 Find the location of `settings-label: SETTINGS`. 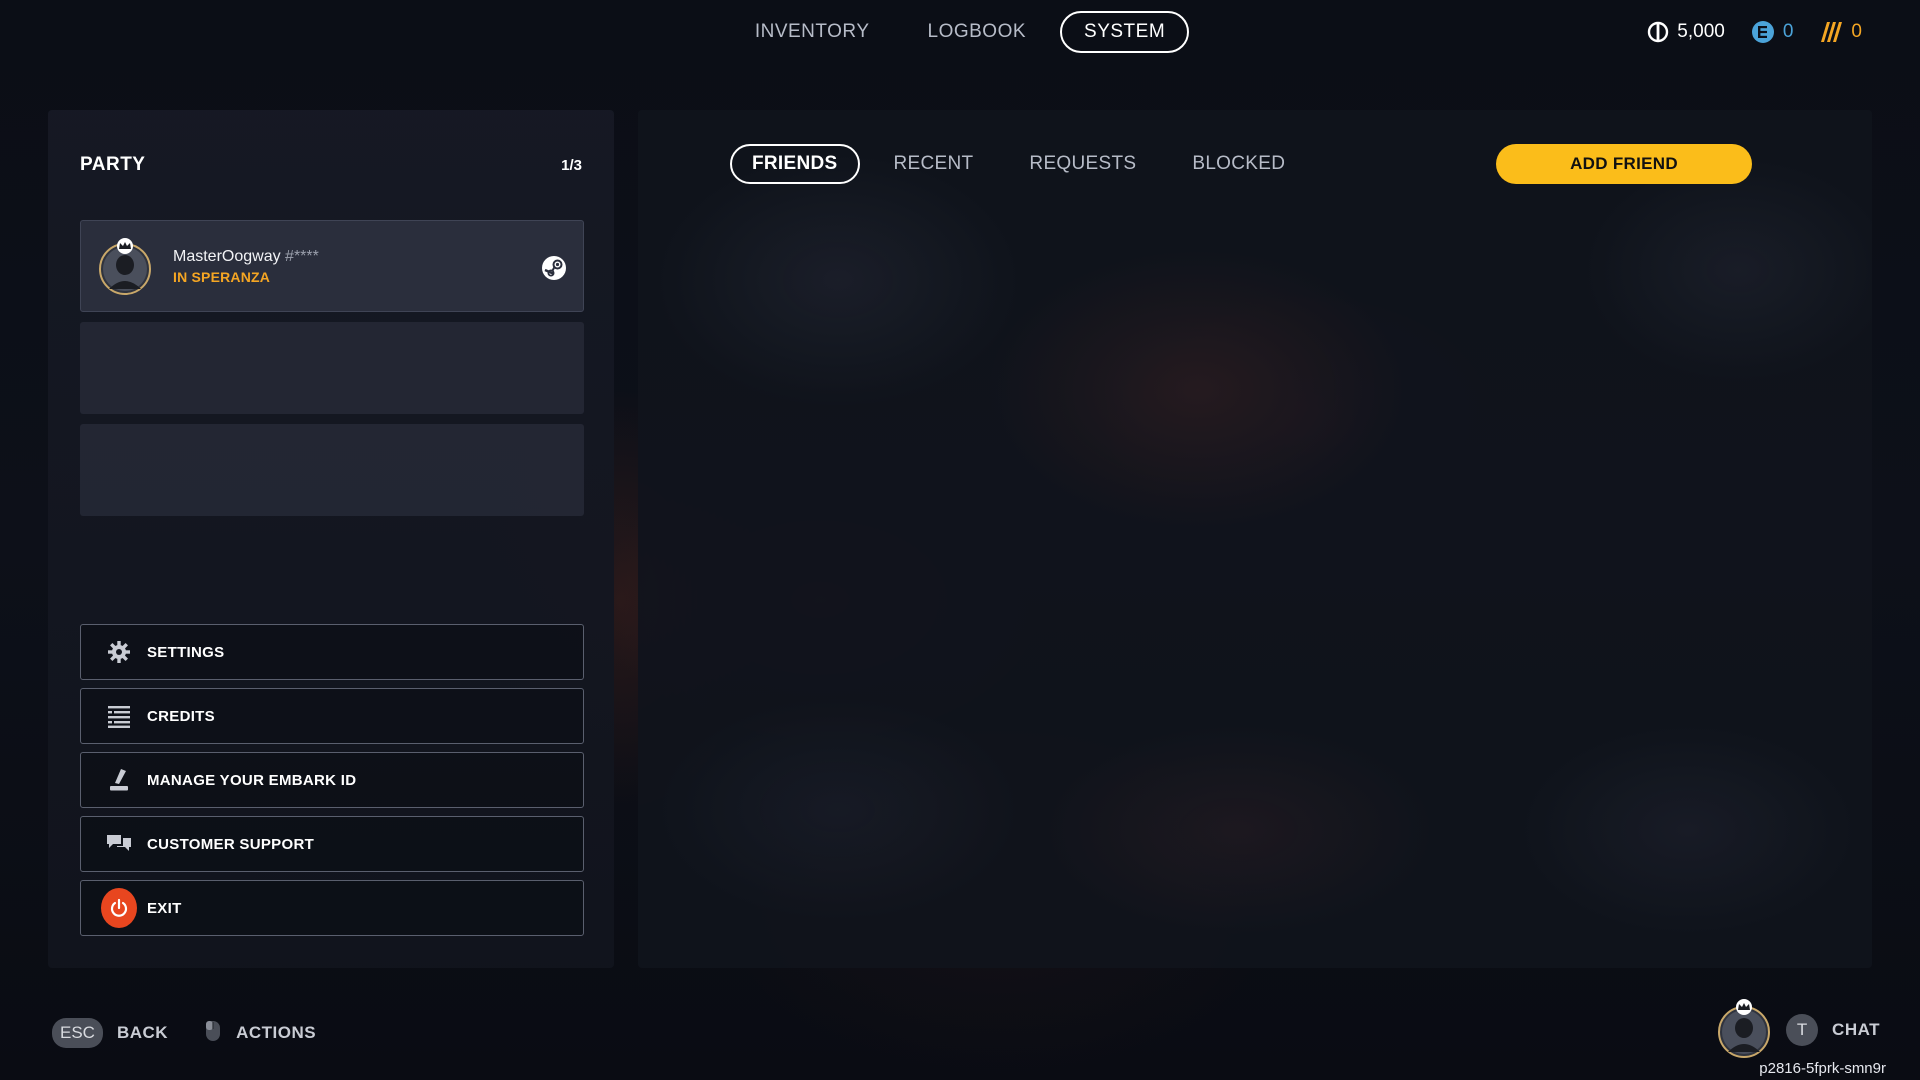

settings-label: SETTINGS is located at coordinates (186, 652).